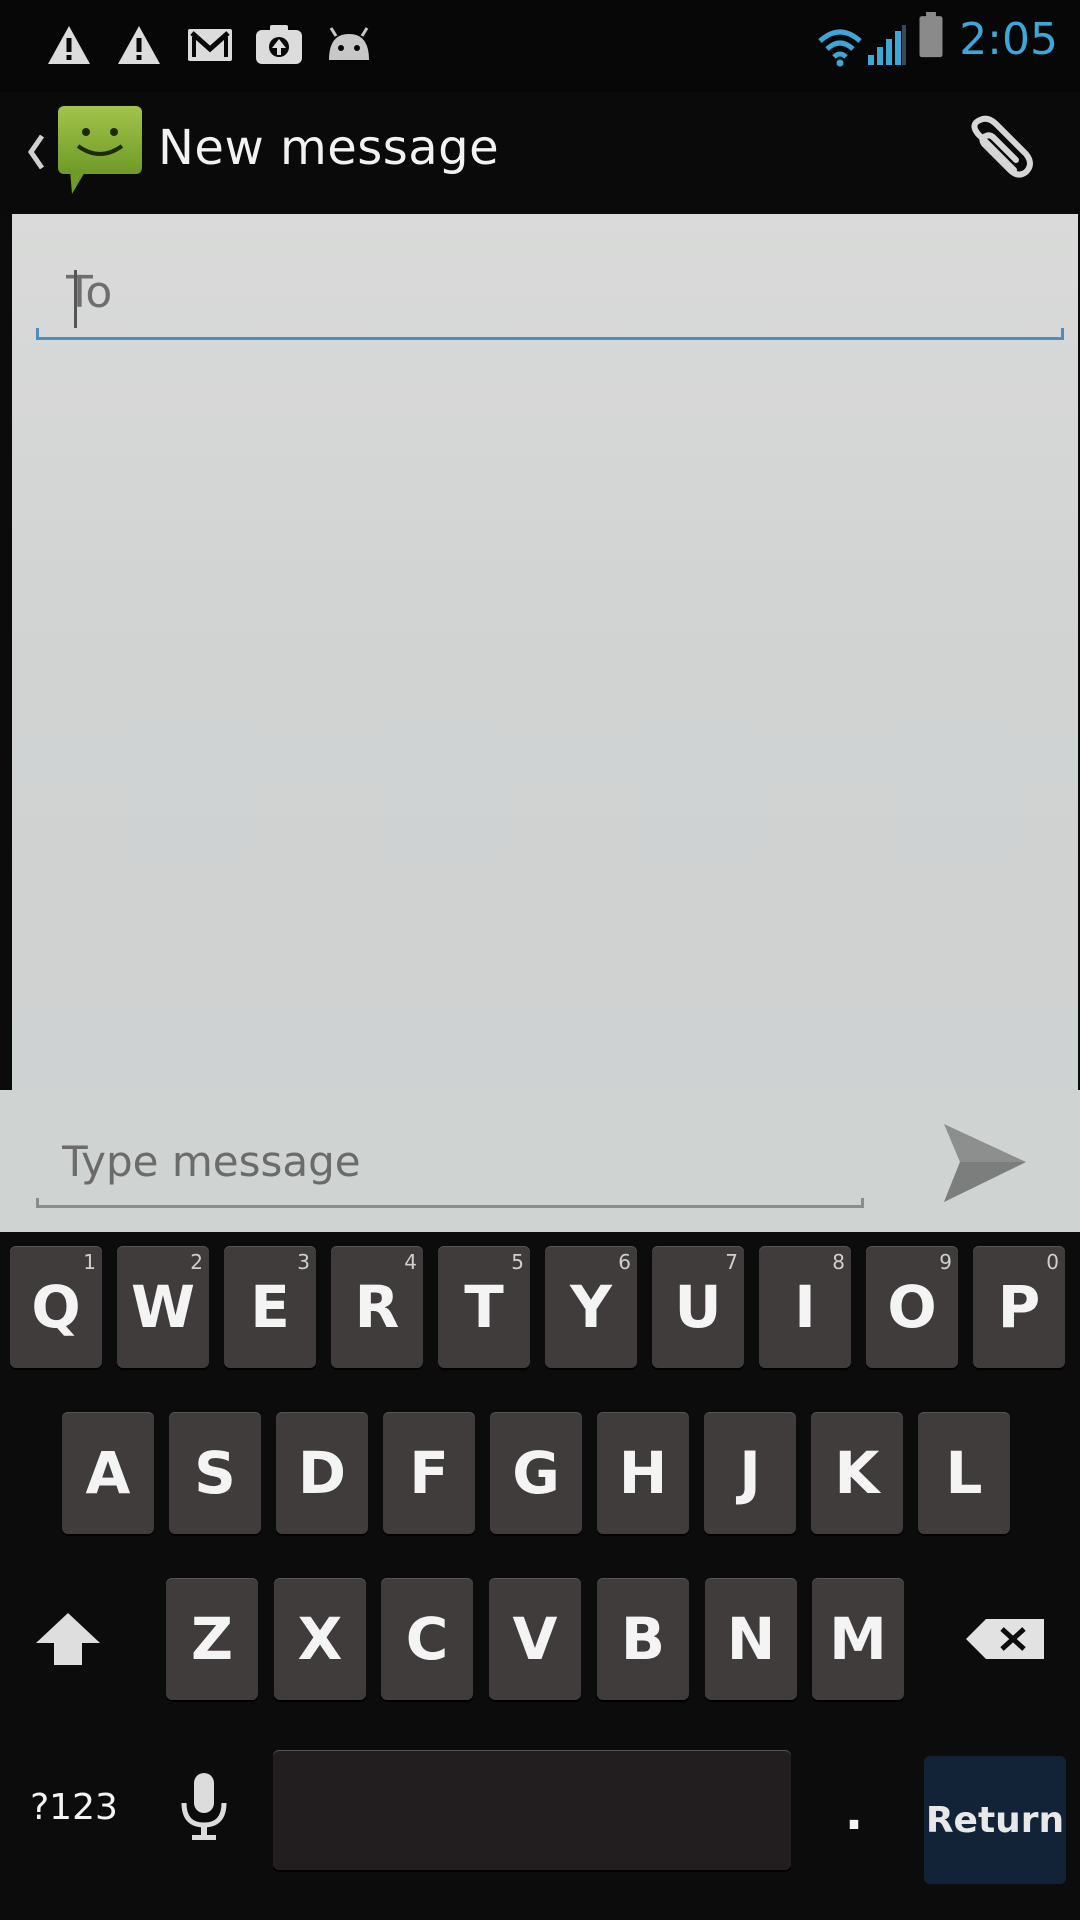 The height and width of the screenshot is (1920, 1080). Describe the element at coordinates (535, 1639) in the screenshot. I see `key-v: V` at that location.